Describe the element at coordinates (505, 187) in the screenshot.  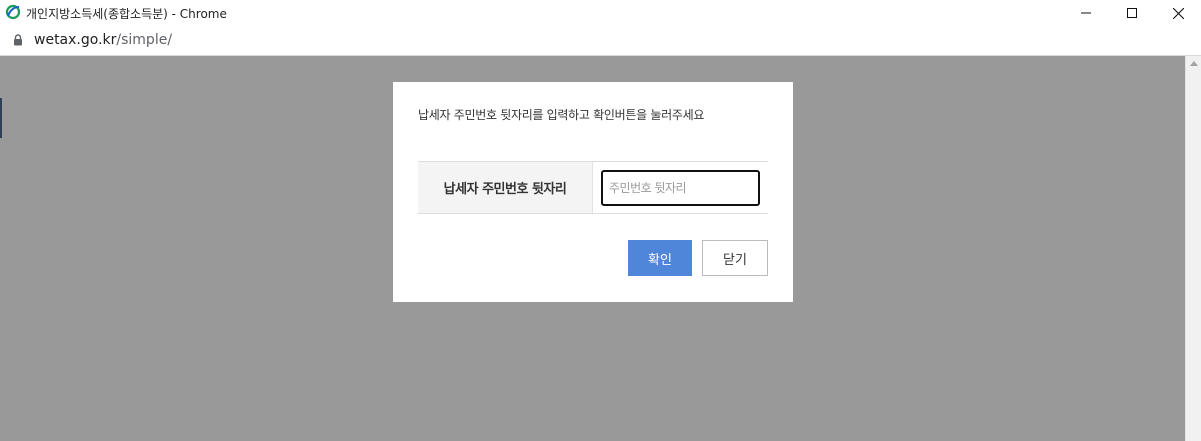
I see `ssn-field-label: 납세자 주민번호 뒷자리` at that location.